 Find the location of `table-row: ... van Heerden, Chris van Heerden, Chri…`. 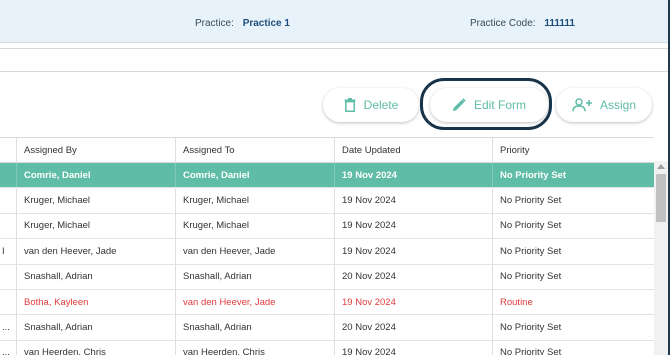

table-row: ... van Heerden, Chris van Heerden, Chri… is located at coordinates (327, 347).